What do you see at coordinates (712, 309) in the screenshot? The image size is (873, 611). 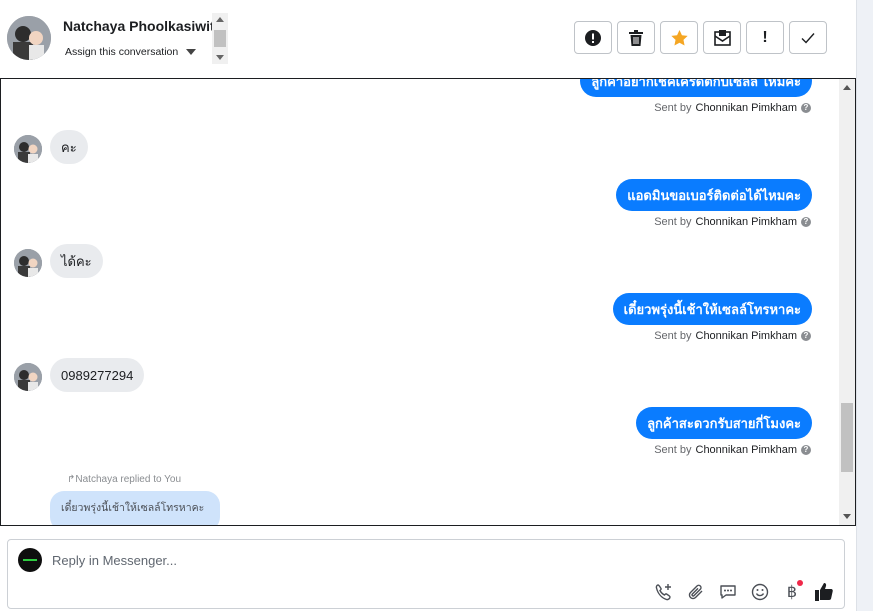 I see `outgoing-message-bubble: เดี๋ยวพรุ่งนี้เช้าให้เซลล์โทรหาคะ` at bounding box center [712, 309].